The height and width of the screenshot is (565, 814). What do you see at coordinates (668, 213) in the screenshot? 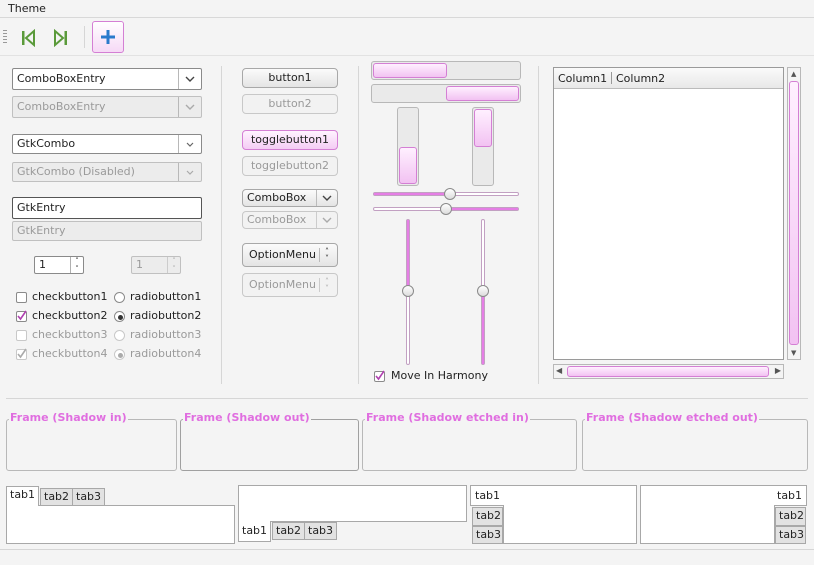
I see `treeview: Column1 Column2` at bounding box center [668, 213].